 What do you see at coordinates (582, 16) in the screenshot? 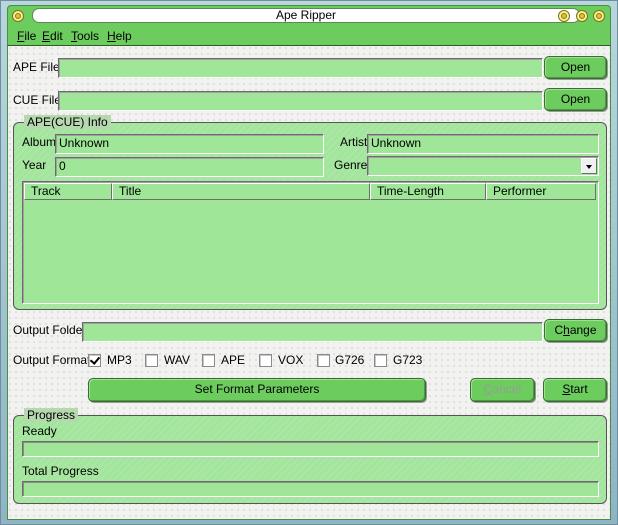
I see `maximize-button` at bounding box center [582, 16].